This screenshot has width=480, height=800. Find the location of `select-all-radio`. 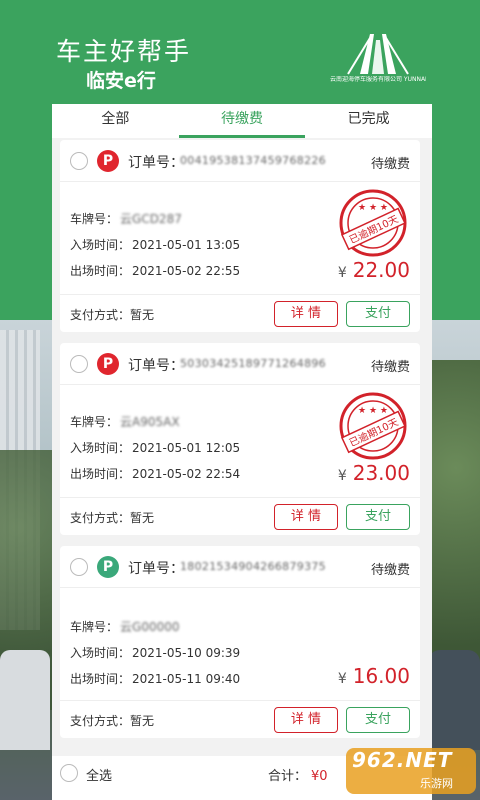

select-all-radio is located at coordinates (69, 773).